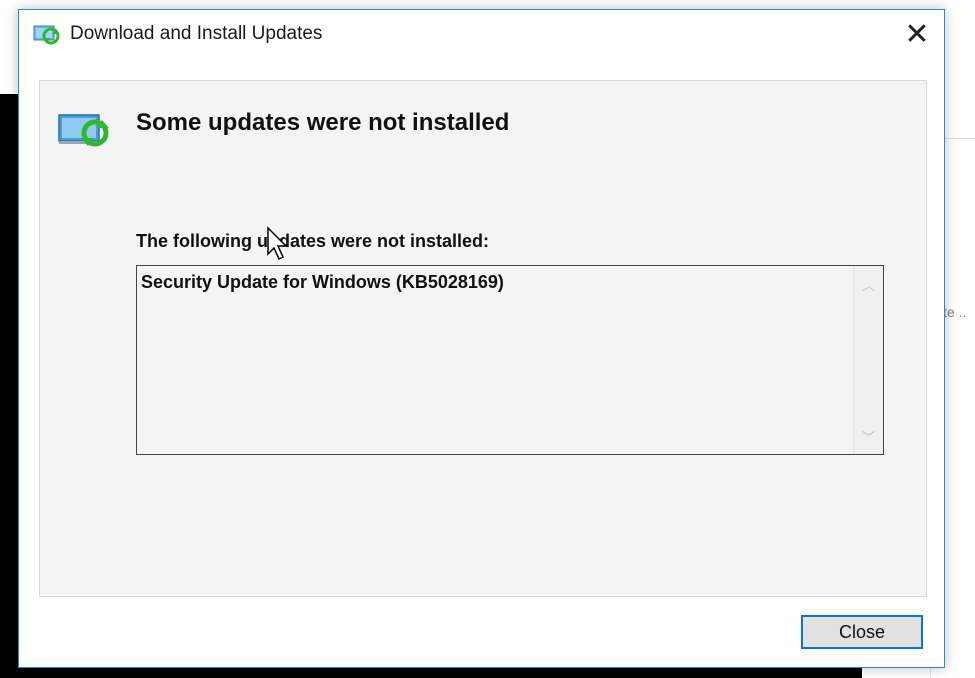 The width and height of the screenshot is (975, 678). Describe the element at coordinates (481, 35) in the screenshot. I see `title-bar: Download and Install Updates ✕` at that location.